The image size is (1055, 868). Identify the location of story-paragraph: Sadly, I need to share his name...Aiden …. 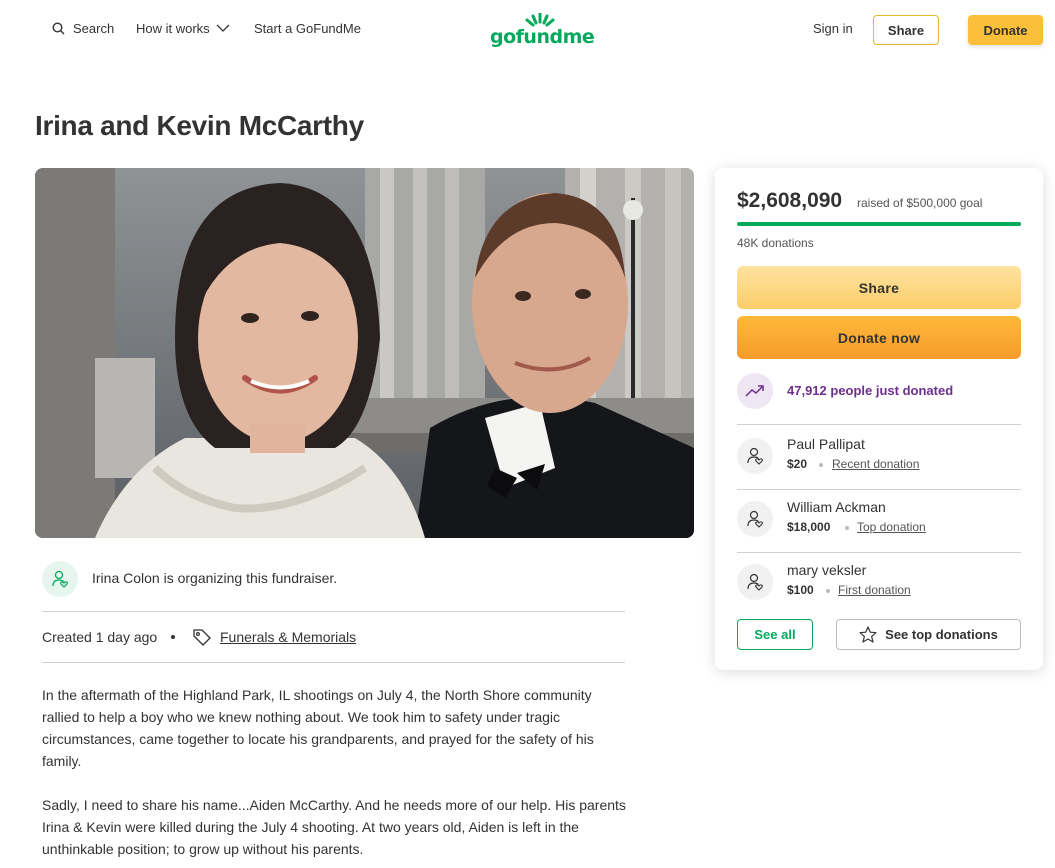
(334, 827).